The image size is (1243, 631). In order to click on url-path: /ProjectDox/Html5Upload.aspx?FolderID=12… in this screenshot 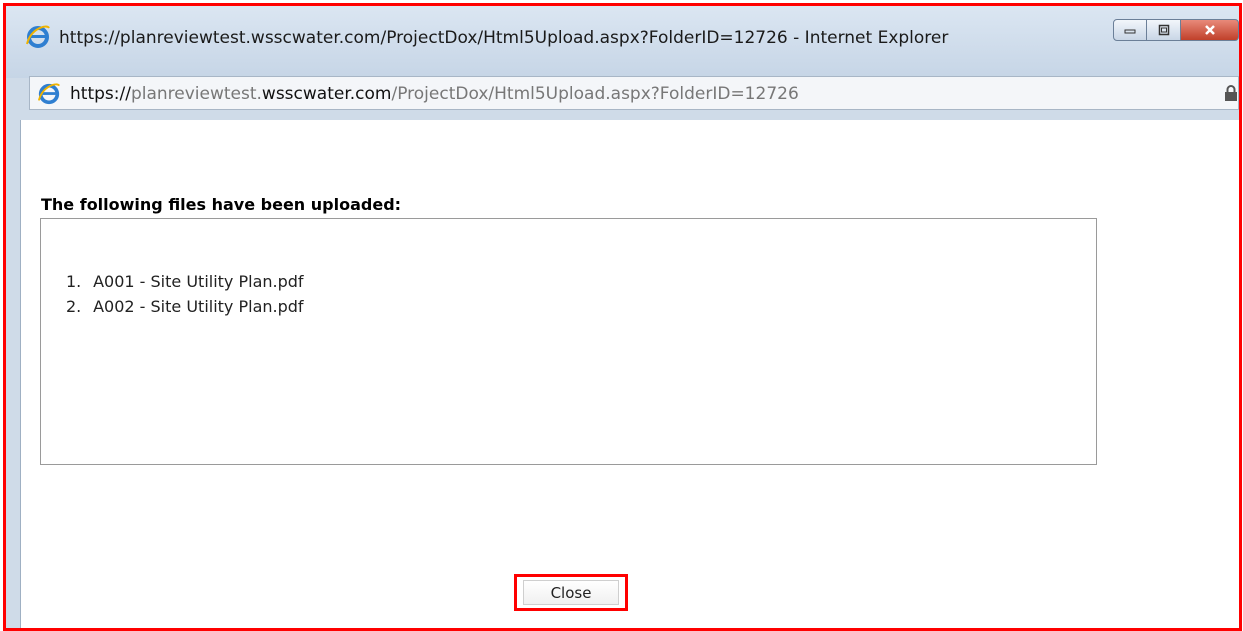, I will do `click(595, 94)`.